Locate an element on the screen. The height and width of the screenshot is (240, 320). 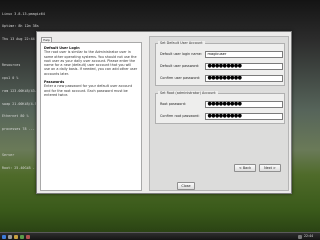
root-password-label: Root password: is located at coordinates (173, 104).